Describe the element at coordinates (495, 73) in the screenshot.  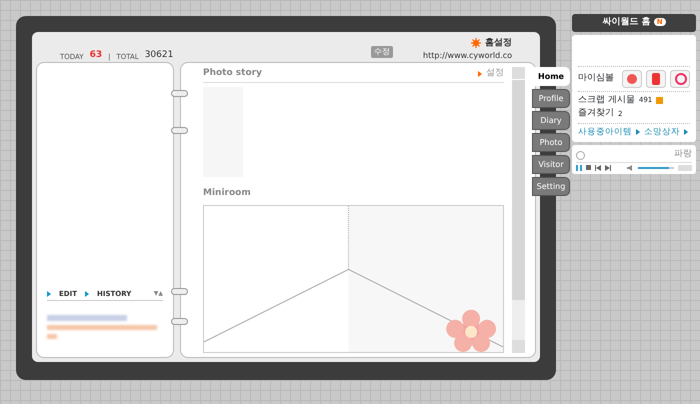
I see `settings-link: 설정` at that location.